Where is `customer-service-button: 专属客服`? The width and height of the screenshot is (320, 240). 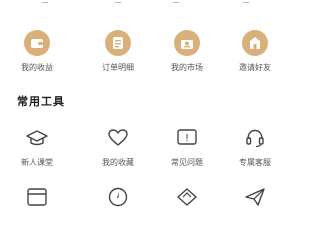 customer-service-button: 专属客服 is located at coordinates (255, 146).